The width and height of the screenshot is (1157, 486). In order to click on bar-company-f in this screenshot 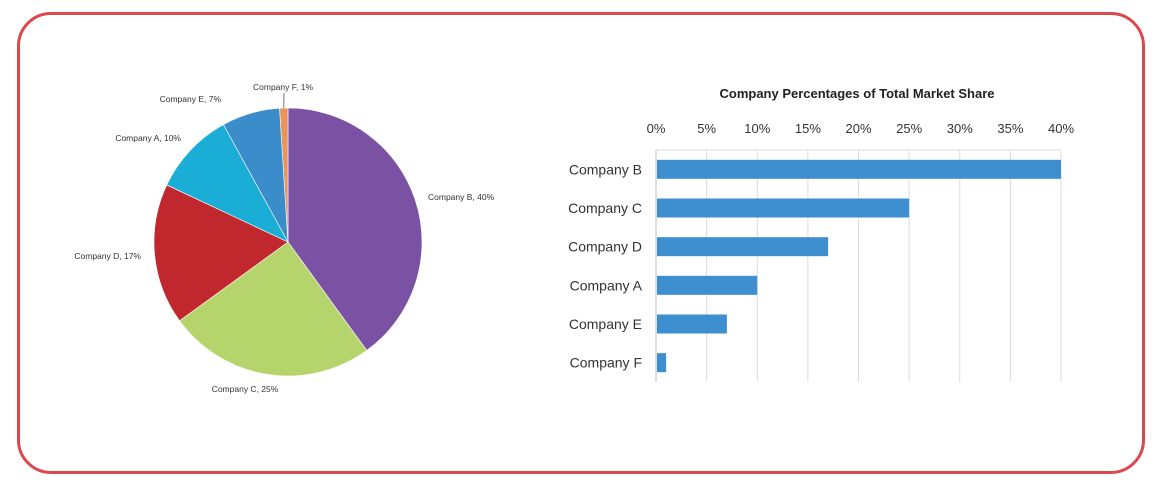, I will do `click(662, 363)`.